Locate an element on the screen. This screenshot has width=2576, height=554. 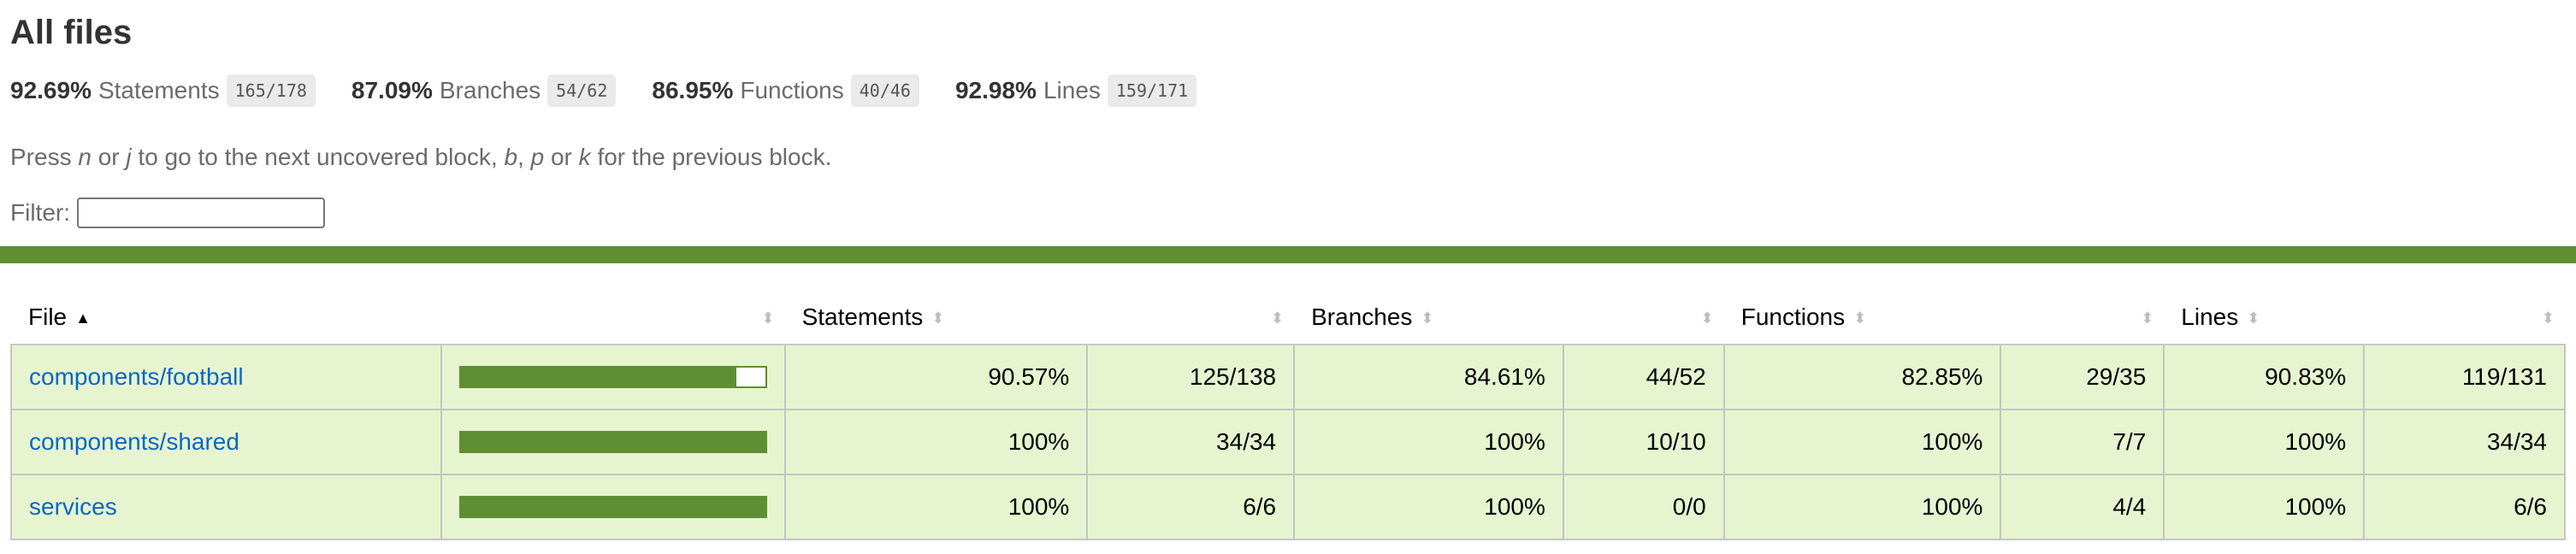
header-branches-frac: ⬍ is located at coordinates (1643, 318).